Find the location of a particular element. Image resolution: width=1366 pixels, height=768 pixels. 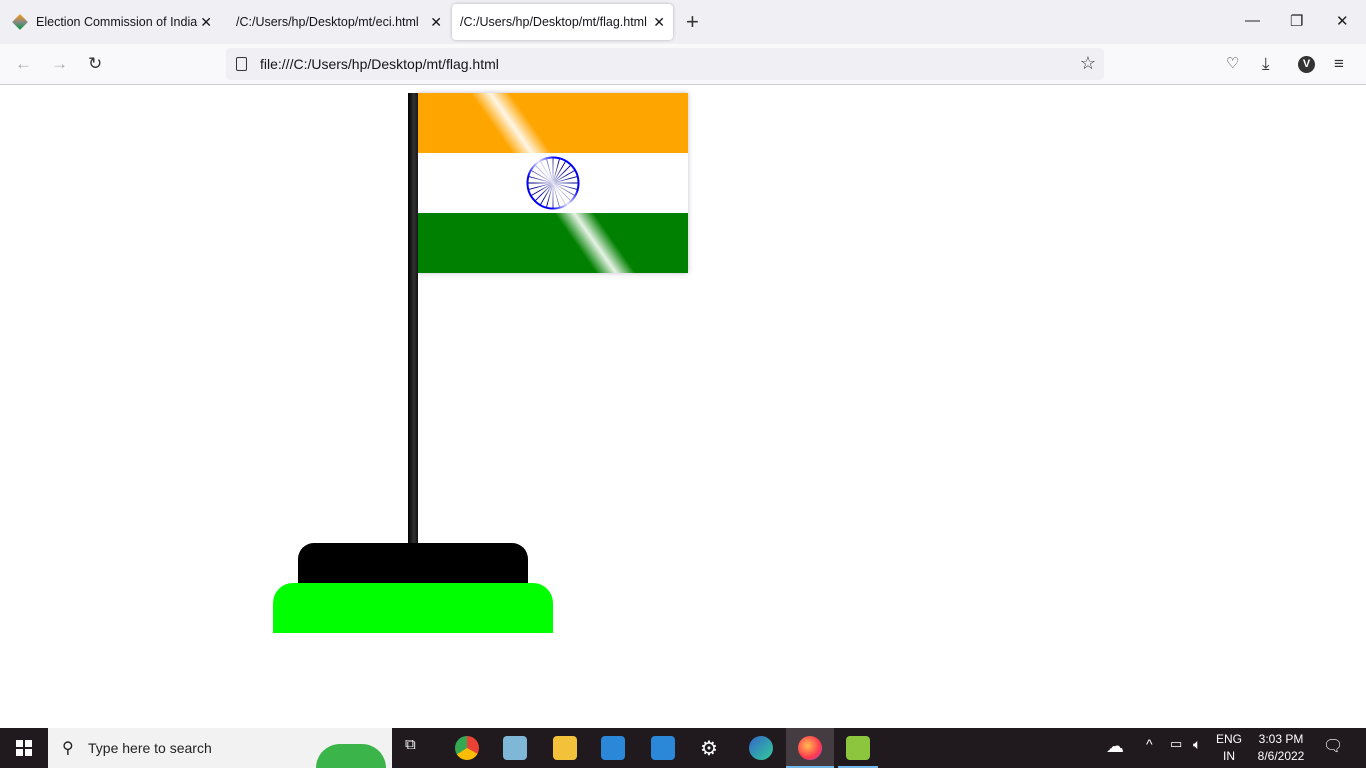

account-avatar: V is located at coordinates (1306, 64).